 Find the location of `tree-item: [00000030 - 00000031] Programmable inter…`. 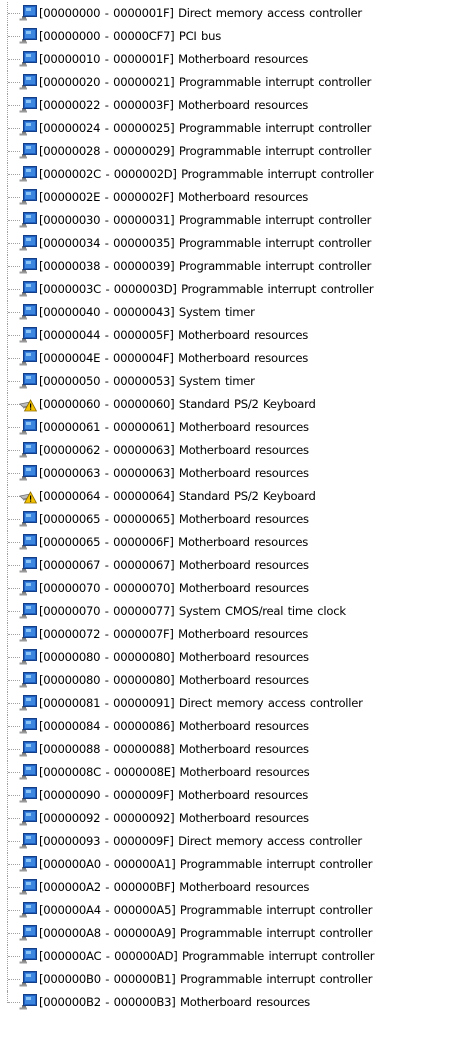

tree-item: [00000030 - 00000031] Programmable inter… is located at coordinates (227, 220).